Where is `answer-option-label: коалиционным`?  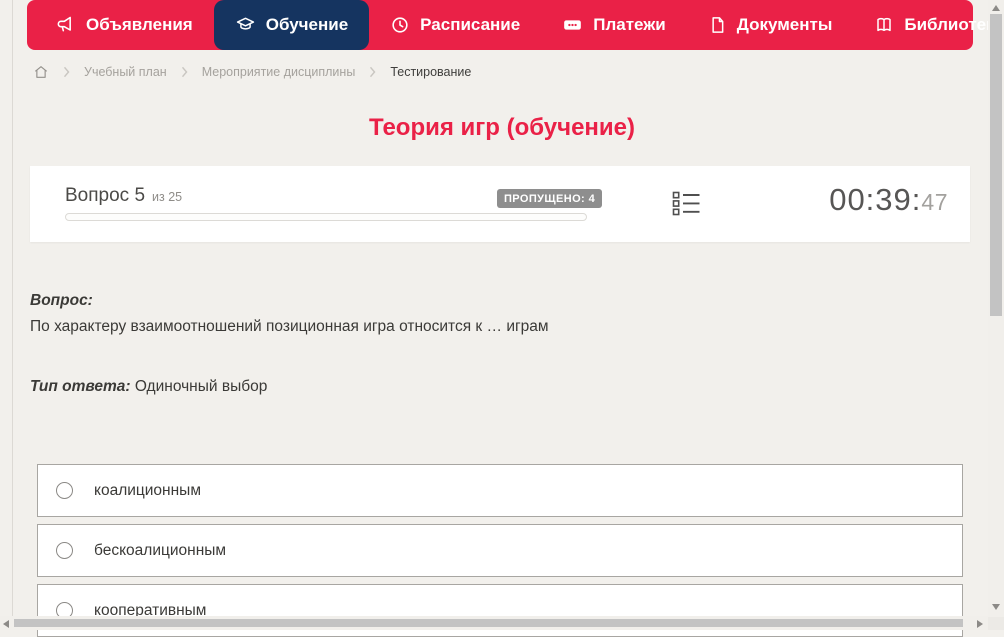
answer-option-label: коалиционным is located at coordinates (147, 490).